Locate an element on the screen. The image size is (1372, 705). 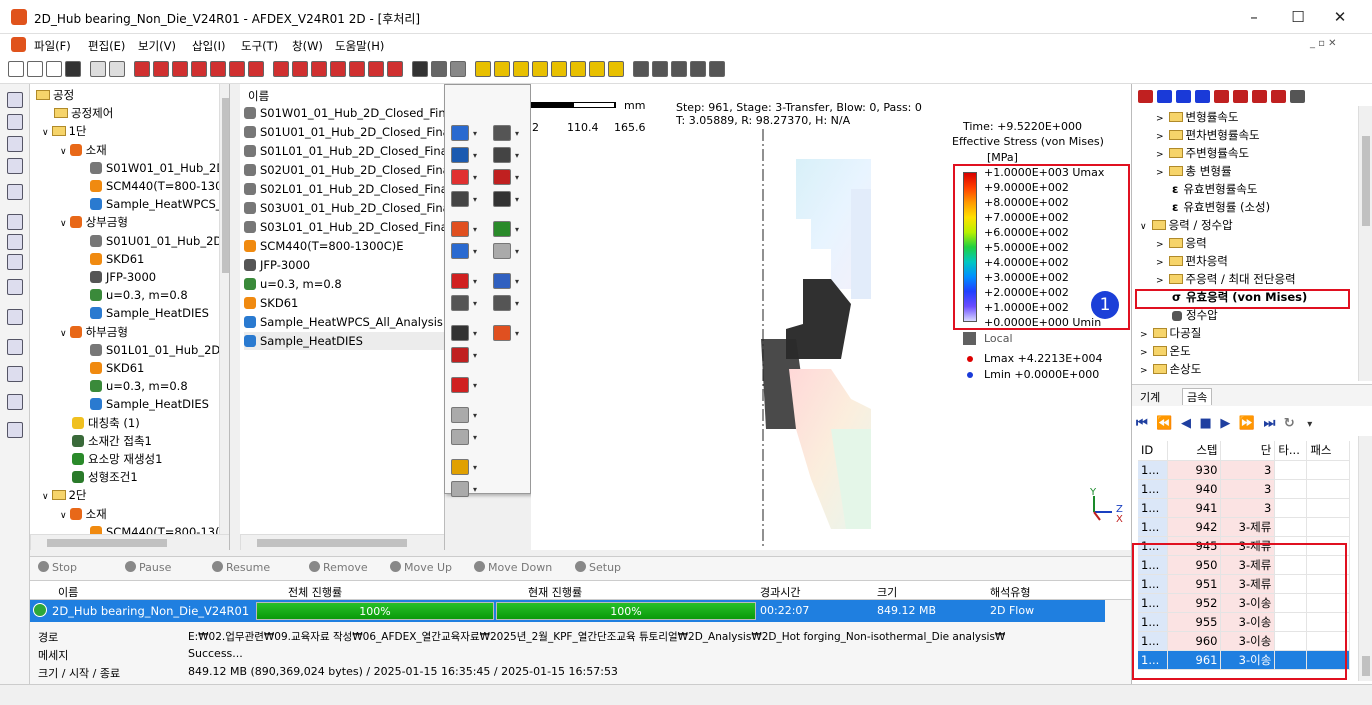
result-tree-item: > 변형률속도 is located at coordinates (1197, 117).